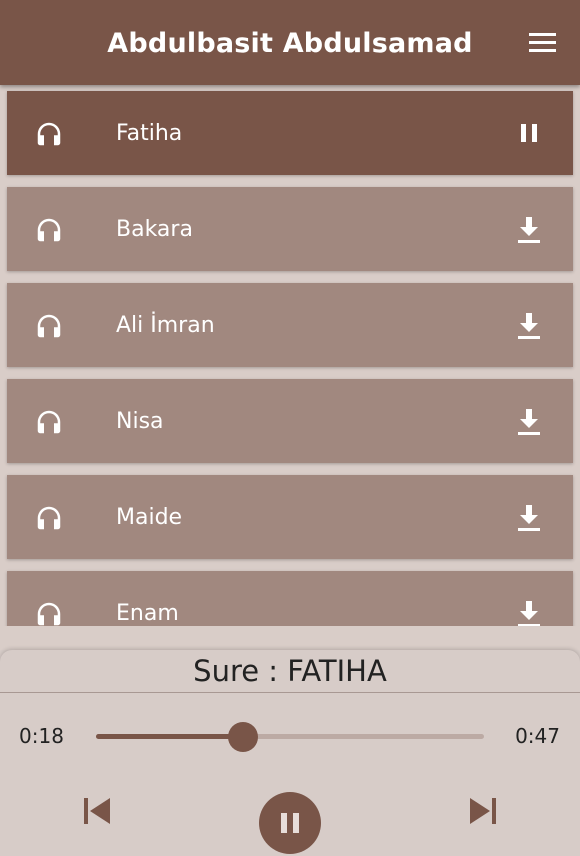  I want to click on surah-item-fatiha: Fatiha, so click(290, 133).